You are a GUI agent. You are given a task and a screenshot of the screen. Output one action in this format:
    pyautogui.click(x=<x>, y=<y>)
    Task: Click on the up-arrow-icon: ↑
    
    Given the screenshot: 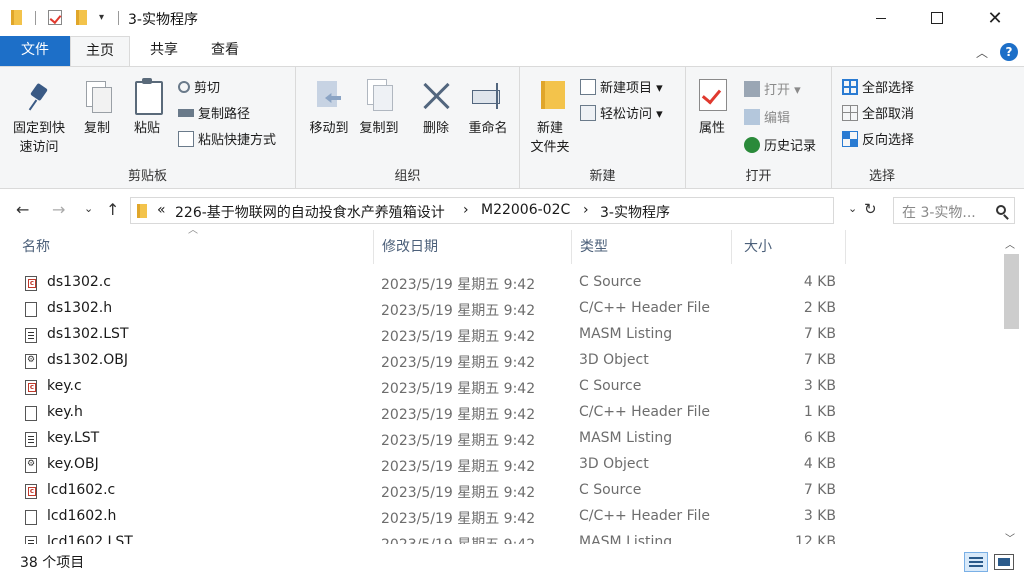 What is the action you would take?
    pyautogui.click(x=112, y=209)
    